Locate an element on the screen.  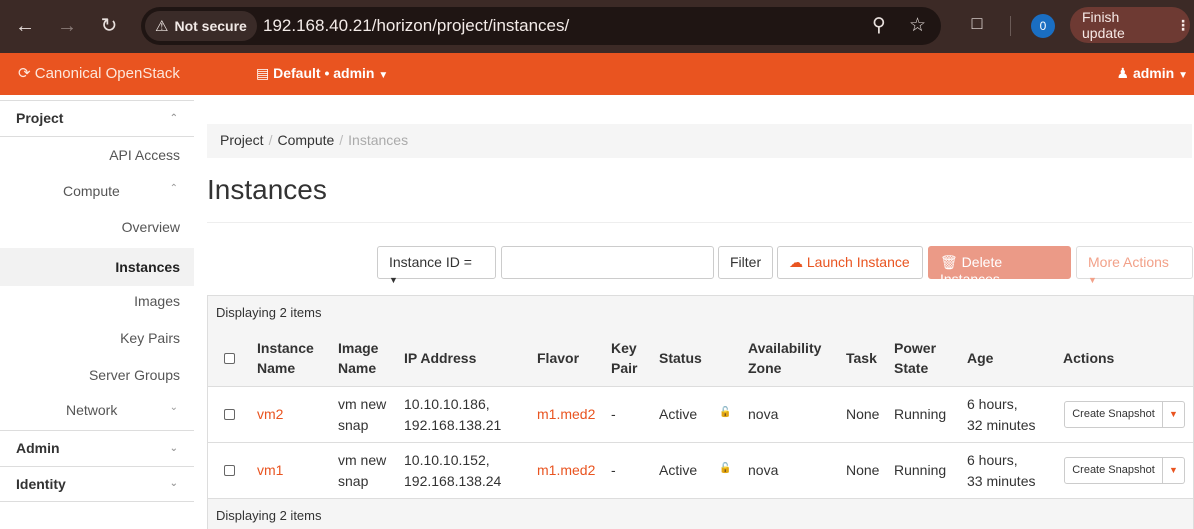
sidebar-item-server-groups: Server Groups is located at coordinates (97, 377).